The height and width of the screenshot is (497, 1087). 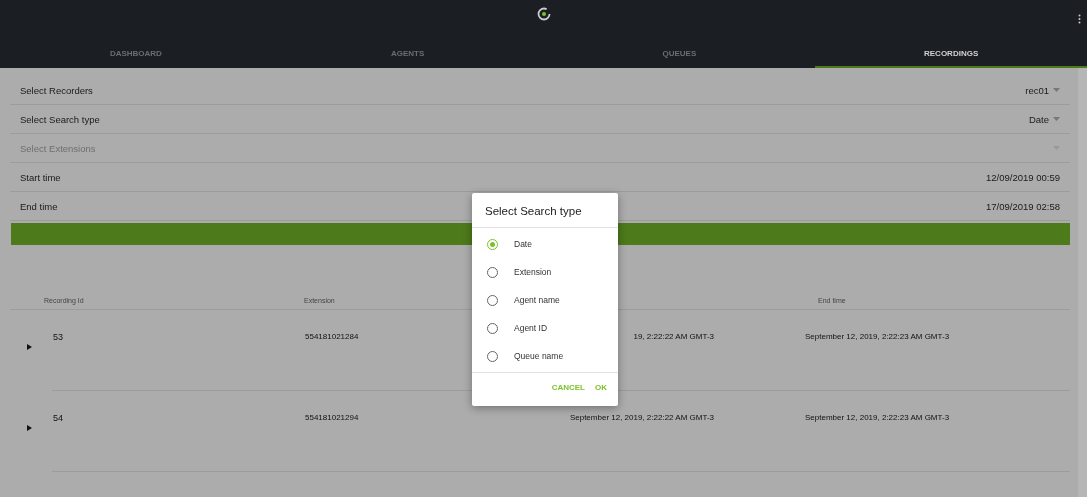 I want to click on option-label: Agent name, so click(x=537, y=300).